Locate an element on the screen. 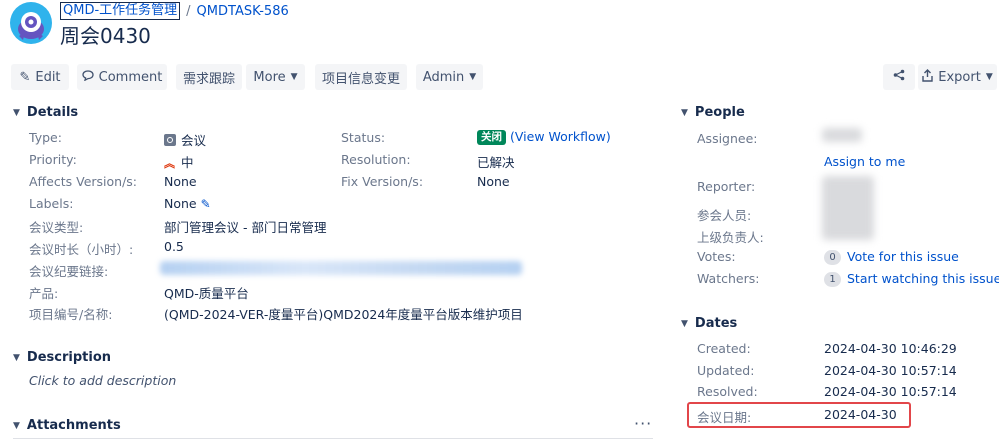 This screenshot has height=443, width=999. created-label: Created: is located at coordinates (724, 348).